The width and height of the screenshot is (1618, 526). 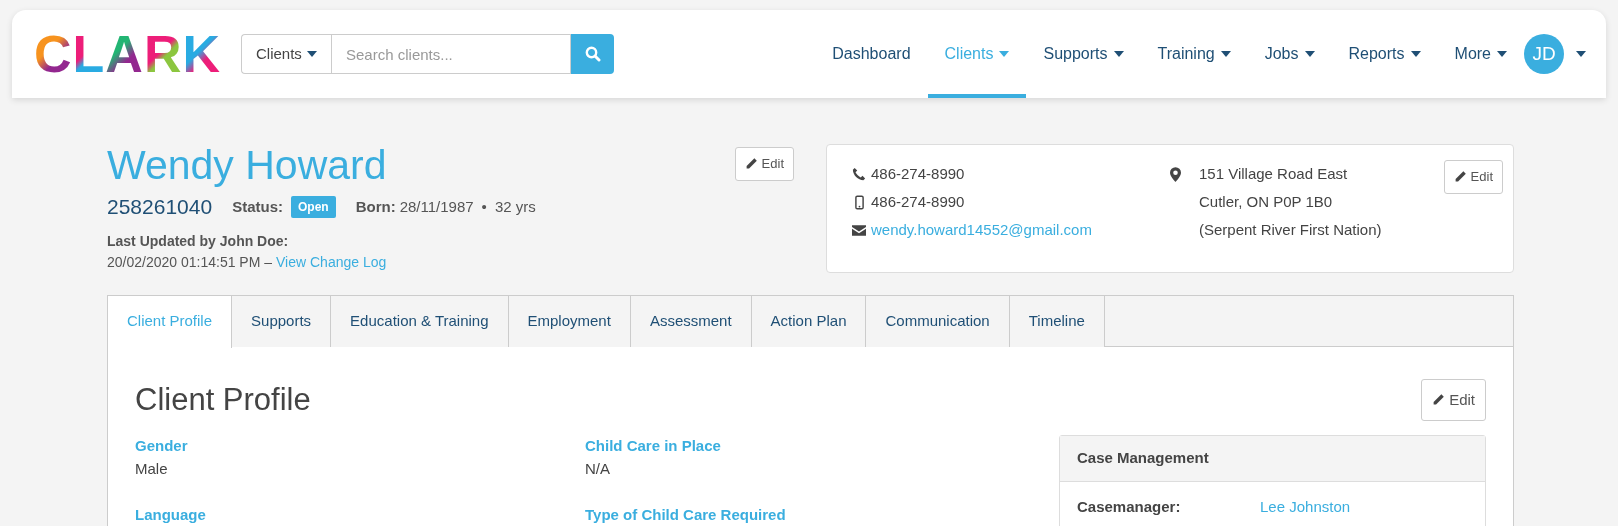 What do you see at coordinates (223, 399) in the screenshot?
I see `section-title: Client Profile` at bounding box center [223, 399].